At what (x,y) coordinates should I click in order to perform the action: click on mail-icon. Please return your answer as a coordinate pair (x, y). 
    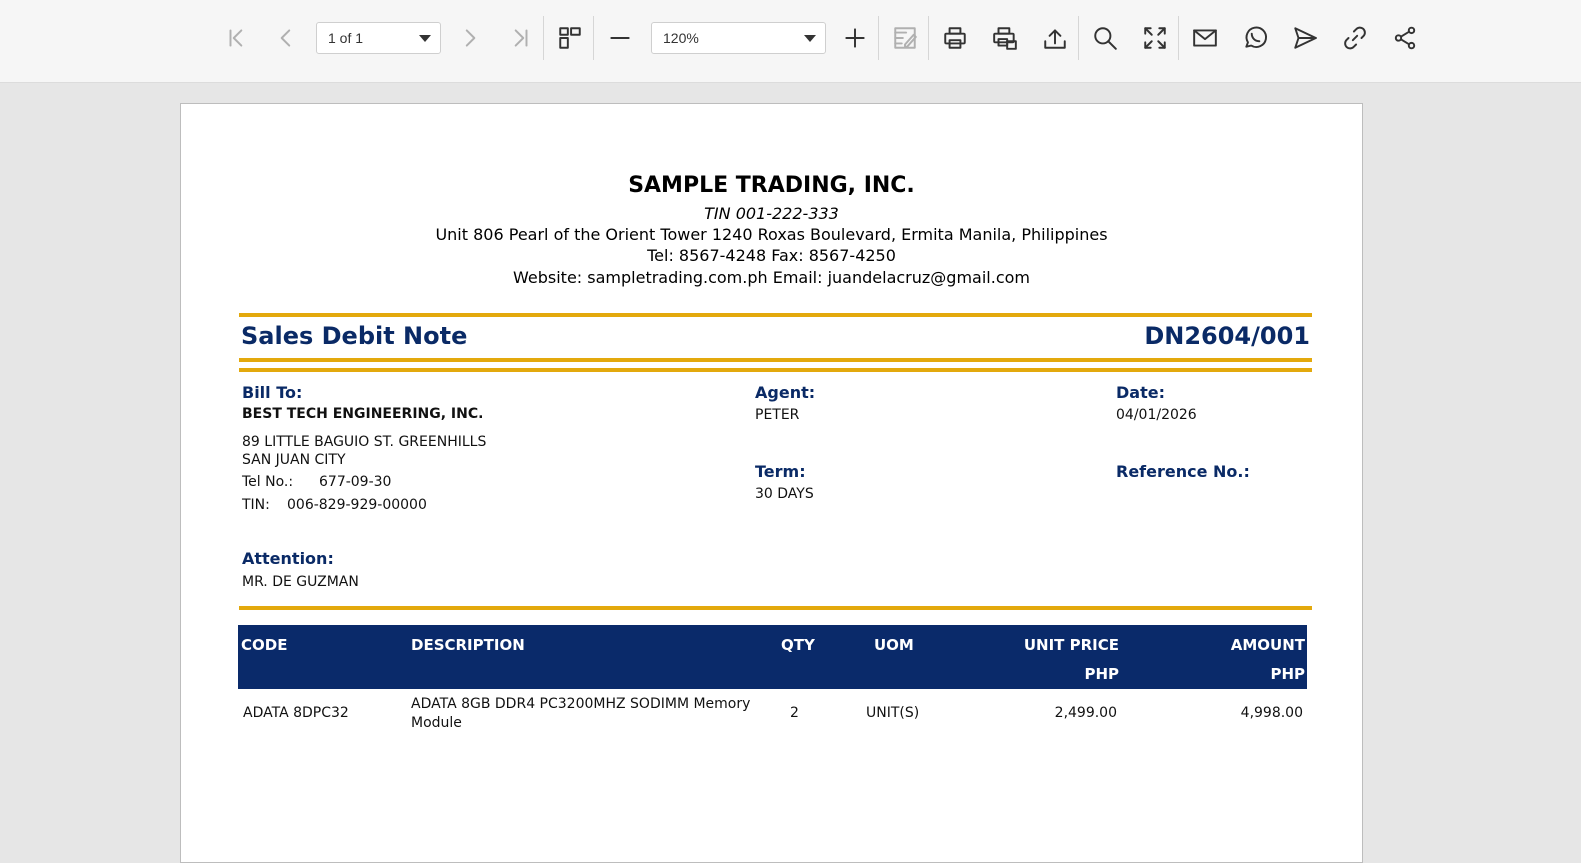
    Looking at the image, I should click on (1205, 38).